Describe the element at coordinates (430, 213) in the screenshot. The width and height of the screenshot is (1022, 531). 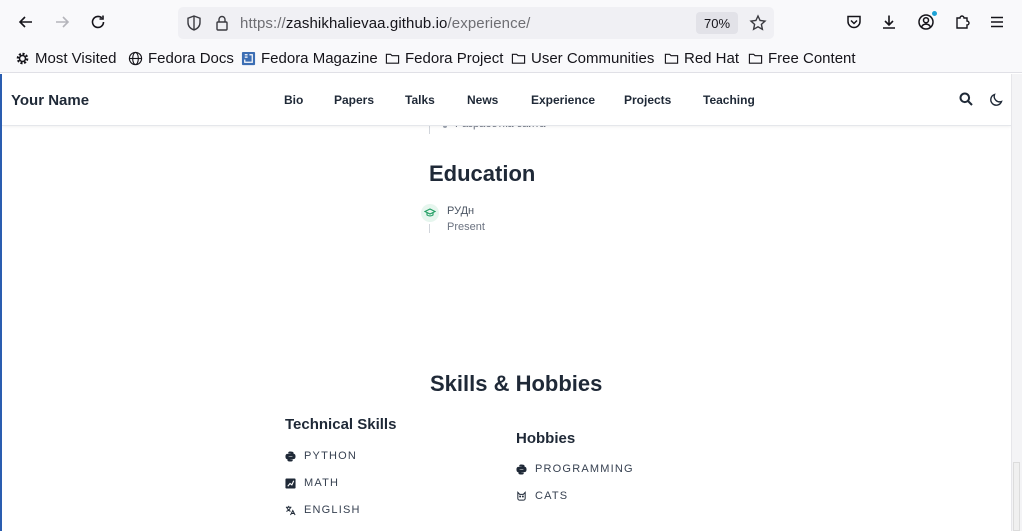
I see `graduation-cap-icon` at that location.